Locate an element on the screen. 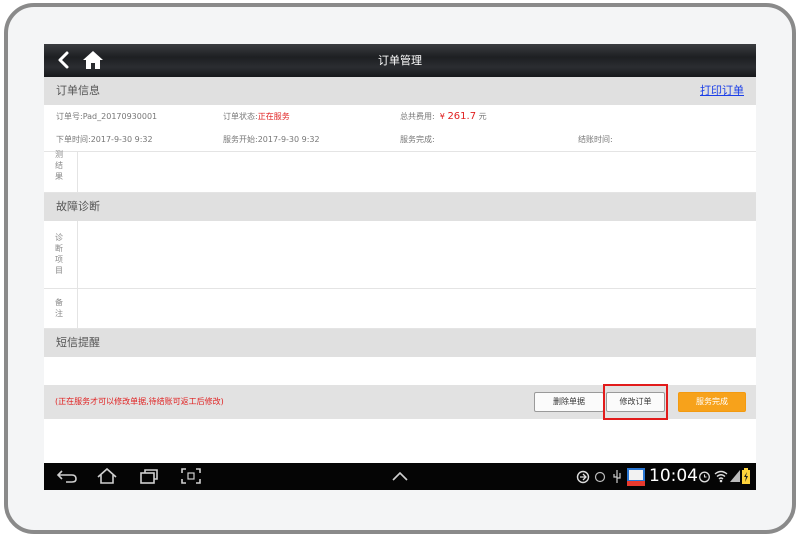  system-nav-bar: 10:04 is located at coordinates (400, 476).